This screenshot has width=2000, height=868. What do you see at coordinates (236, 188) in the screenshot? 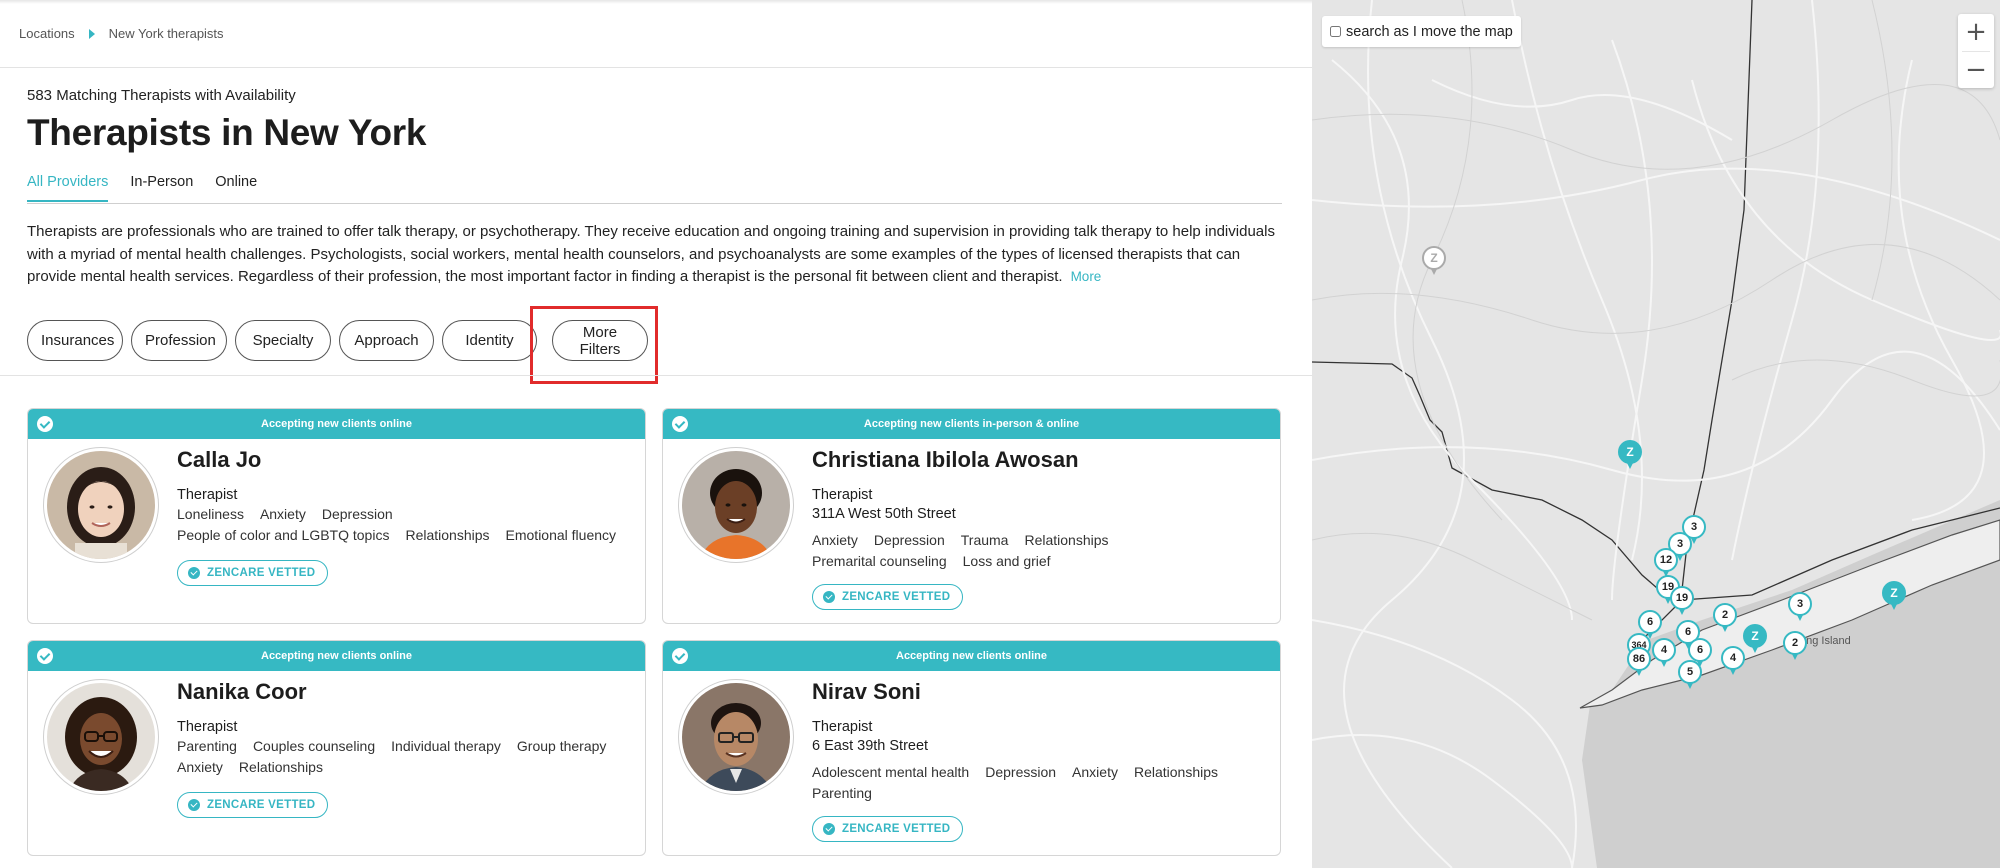
I see `tab-online: Online` at bounding box center [236, 188].